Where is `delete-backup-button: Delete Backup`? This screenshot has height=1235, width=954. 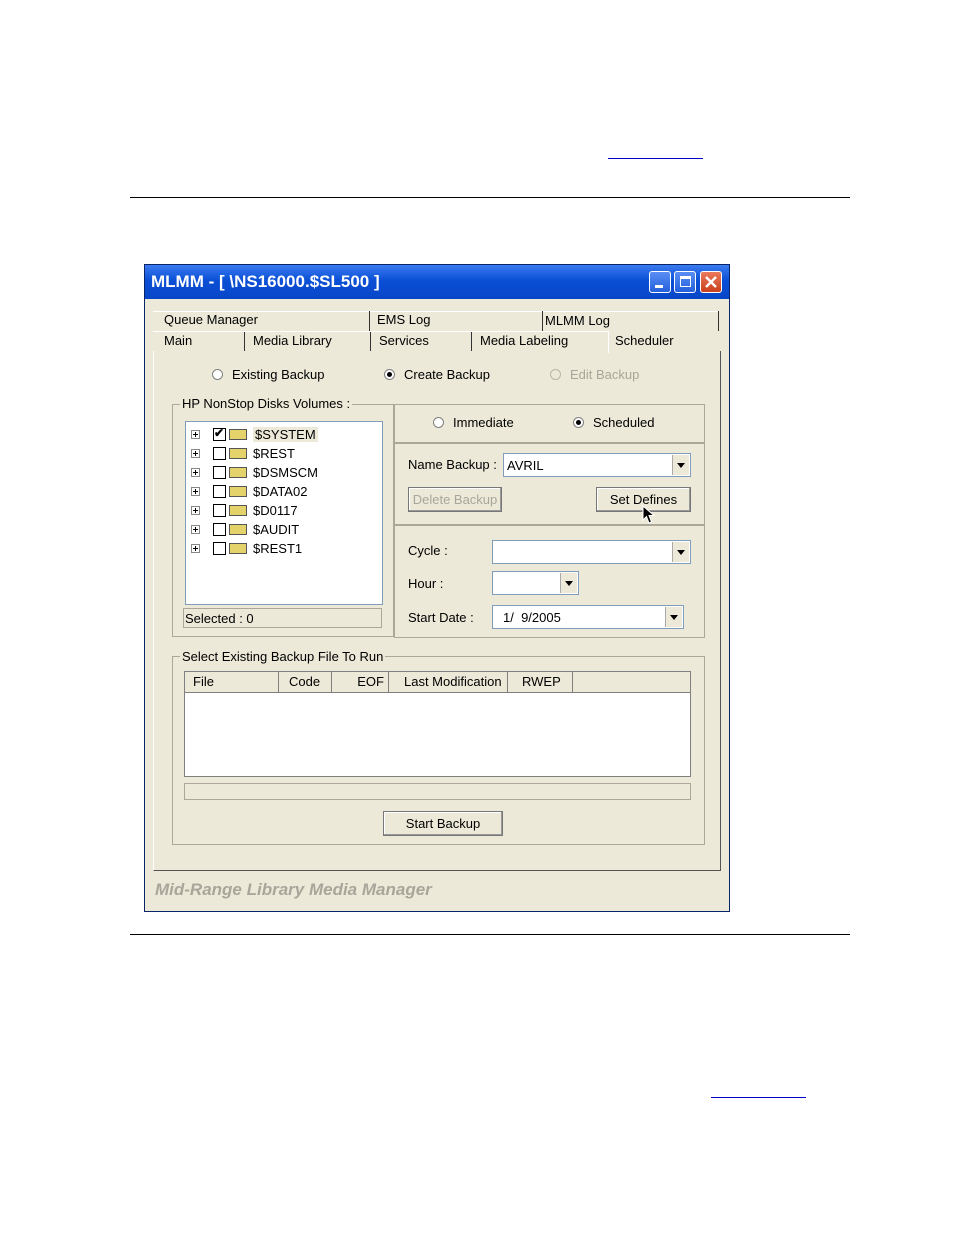 delete-backup-button: Delete Backup is located at coordinates (455, 499).